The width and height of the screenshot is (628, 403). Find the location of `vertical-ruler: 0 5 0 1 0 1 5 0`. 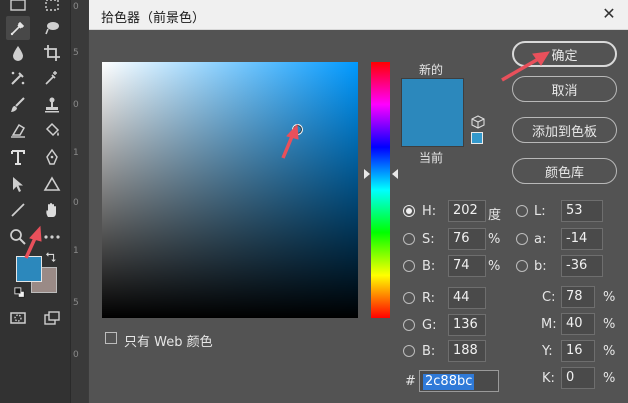

vertical-ruler: 0 5 0 1 0 1 5 0 is located at coordinates (79, 201).